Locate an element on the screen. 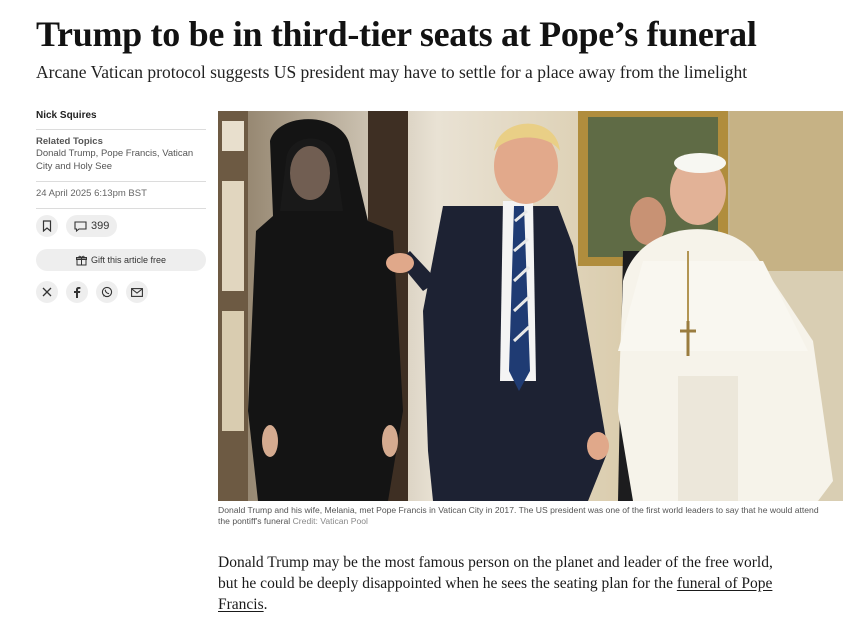 The image size is (852, 626). gift-article-button: Gift this article free is located at coordinates (121, 260).